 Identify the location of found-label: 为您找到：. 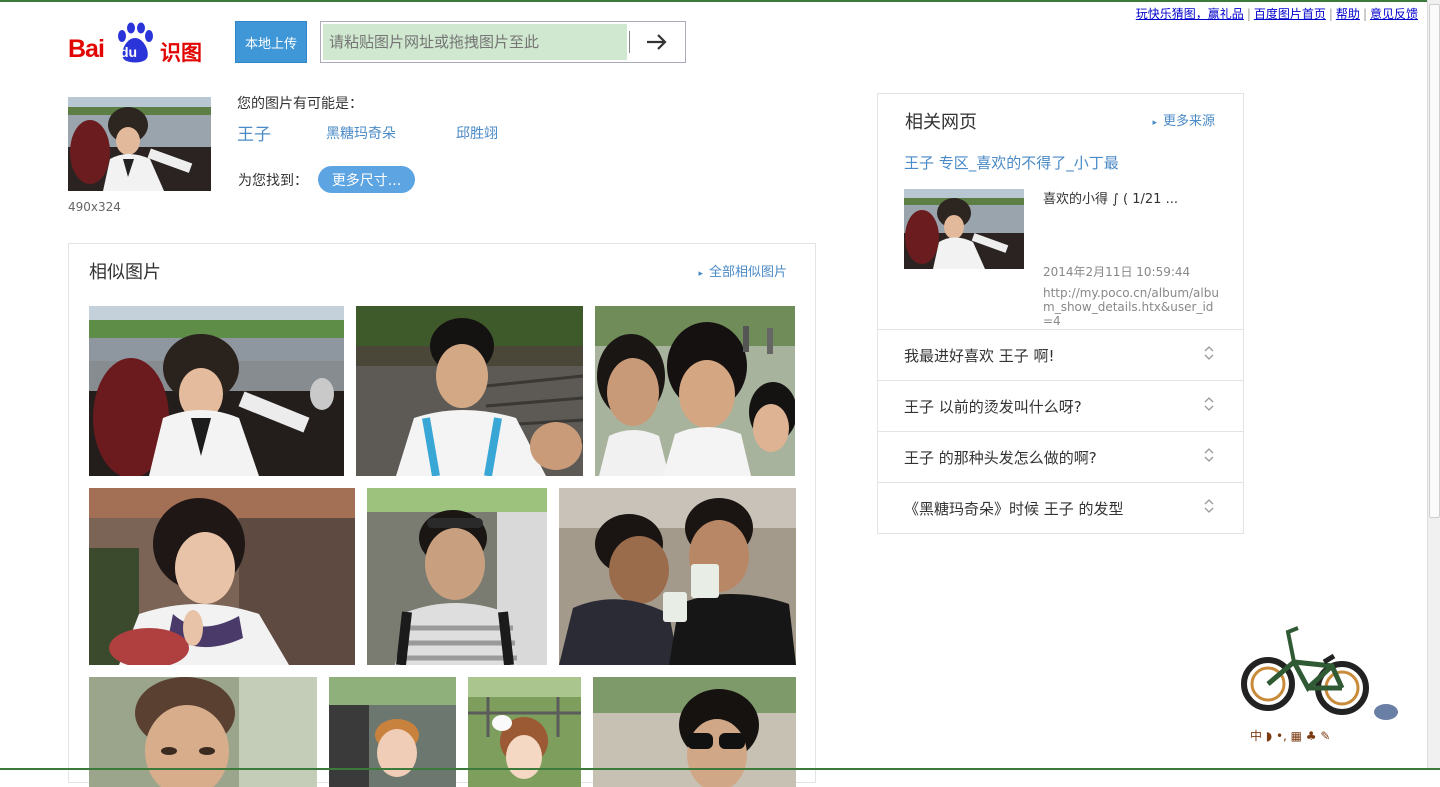
(273, 181).